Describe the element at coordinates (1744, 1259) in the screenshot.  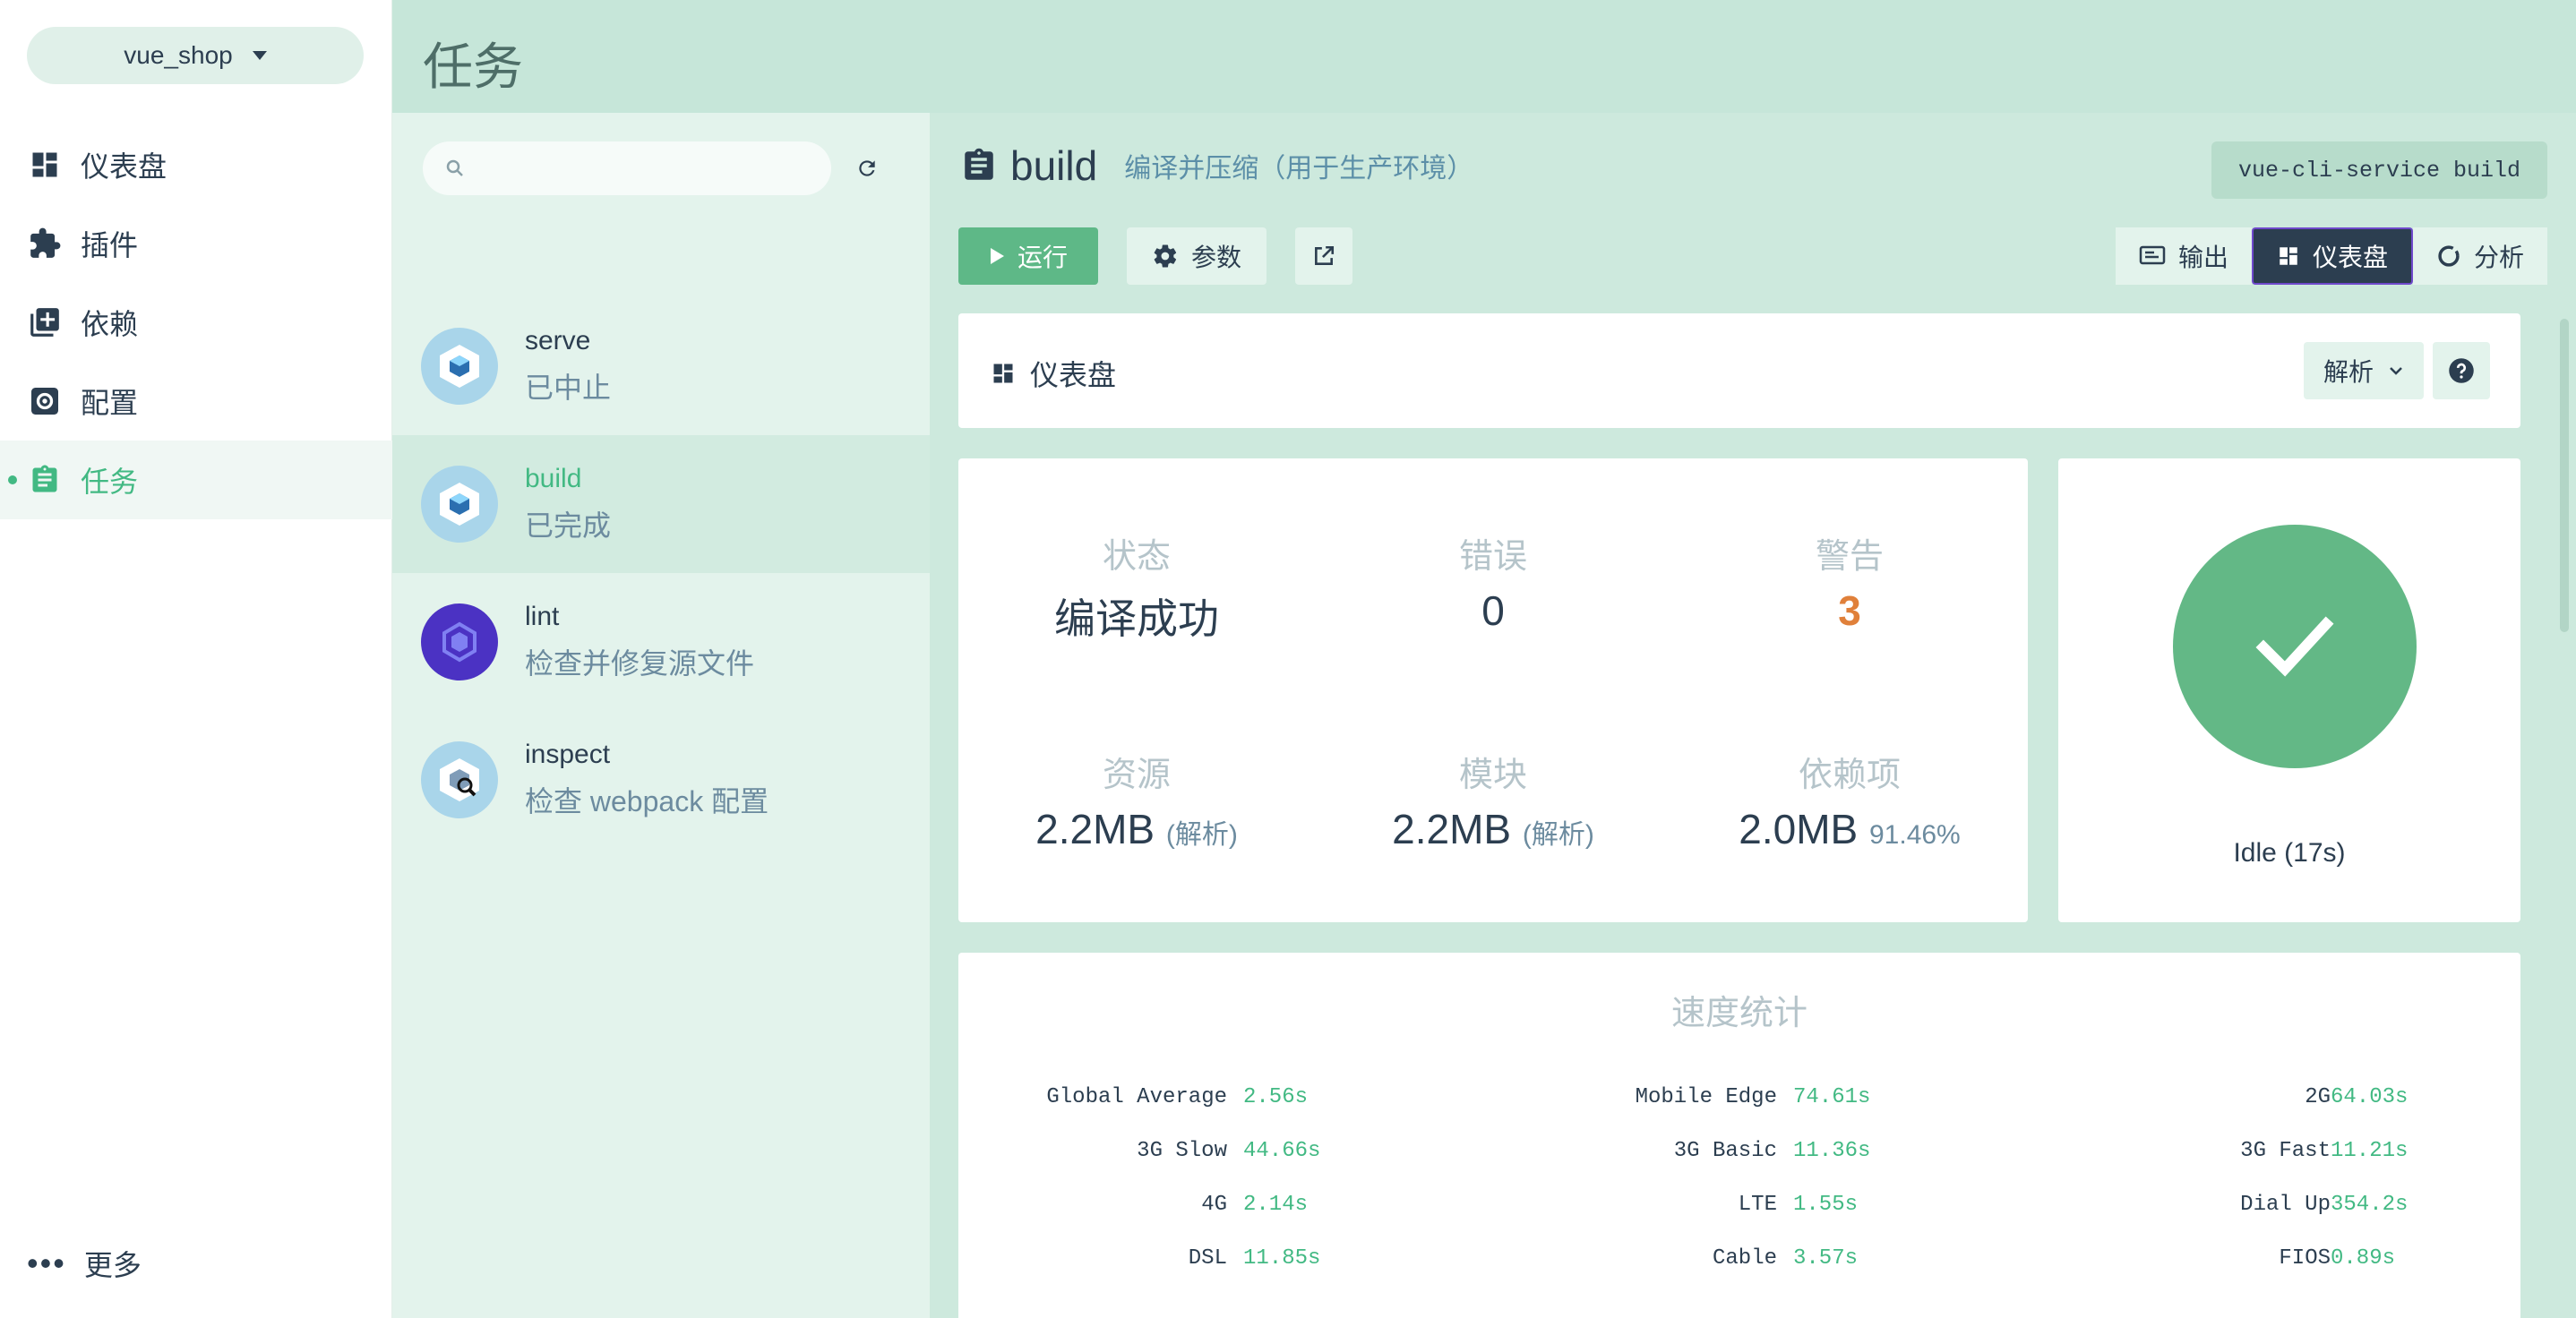
I see `speed-stat-name: Cable` at that location.